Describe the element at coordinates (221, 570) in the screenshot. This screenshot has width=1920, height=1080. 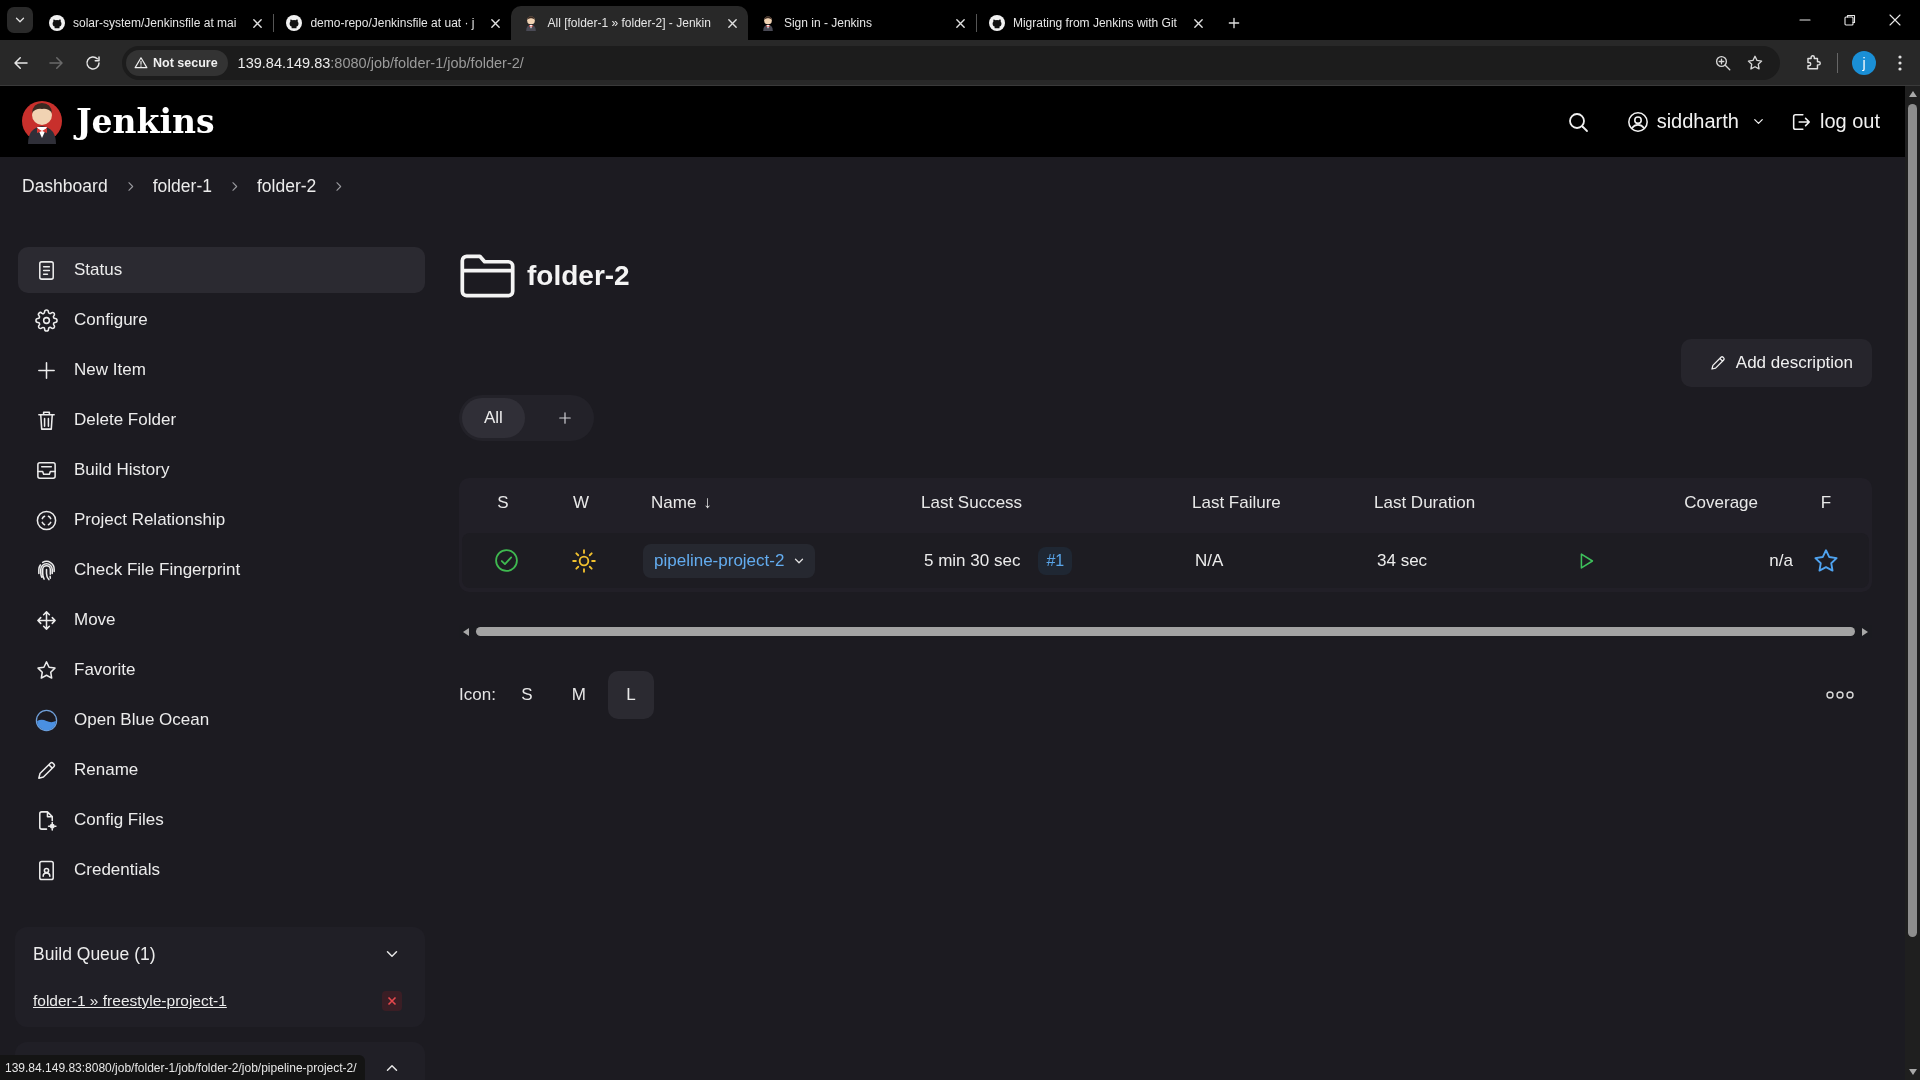
I see `sidebar-item: Check File Fingerprint` at that location.